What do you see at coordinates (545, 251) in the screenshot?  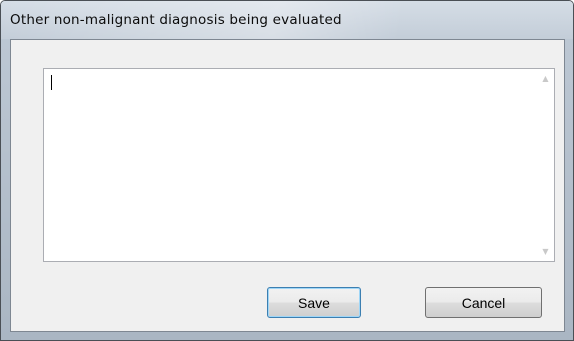 I see `scroll-down-arrow-icon: ▼` at bounding box center [545, 251].